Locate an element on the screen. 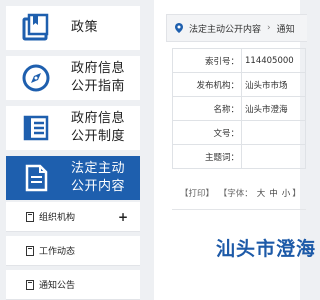  breadcrumb: 法定主动公开内容 › 通知 is located at coordinates (236, 28).